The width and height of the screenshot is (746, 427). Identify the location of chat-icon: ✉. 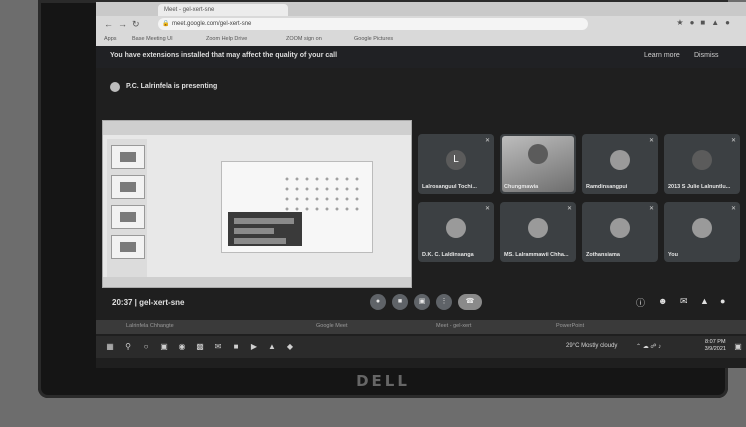
(684, 301).